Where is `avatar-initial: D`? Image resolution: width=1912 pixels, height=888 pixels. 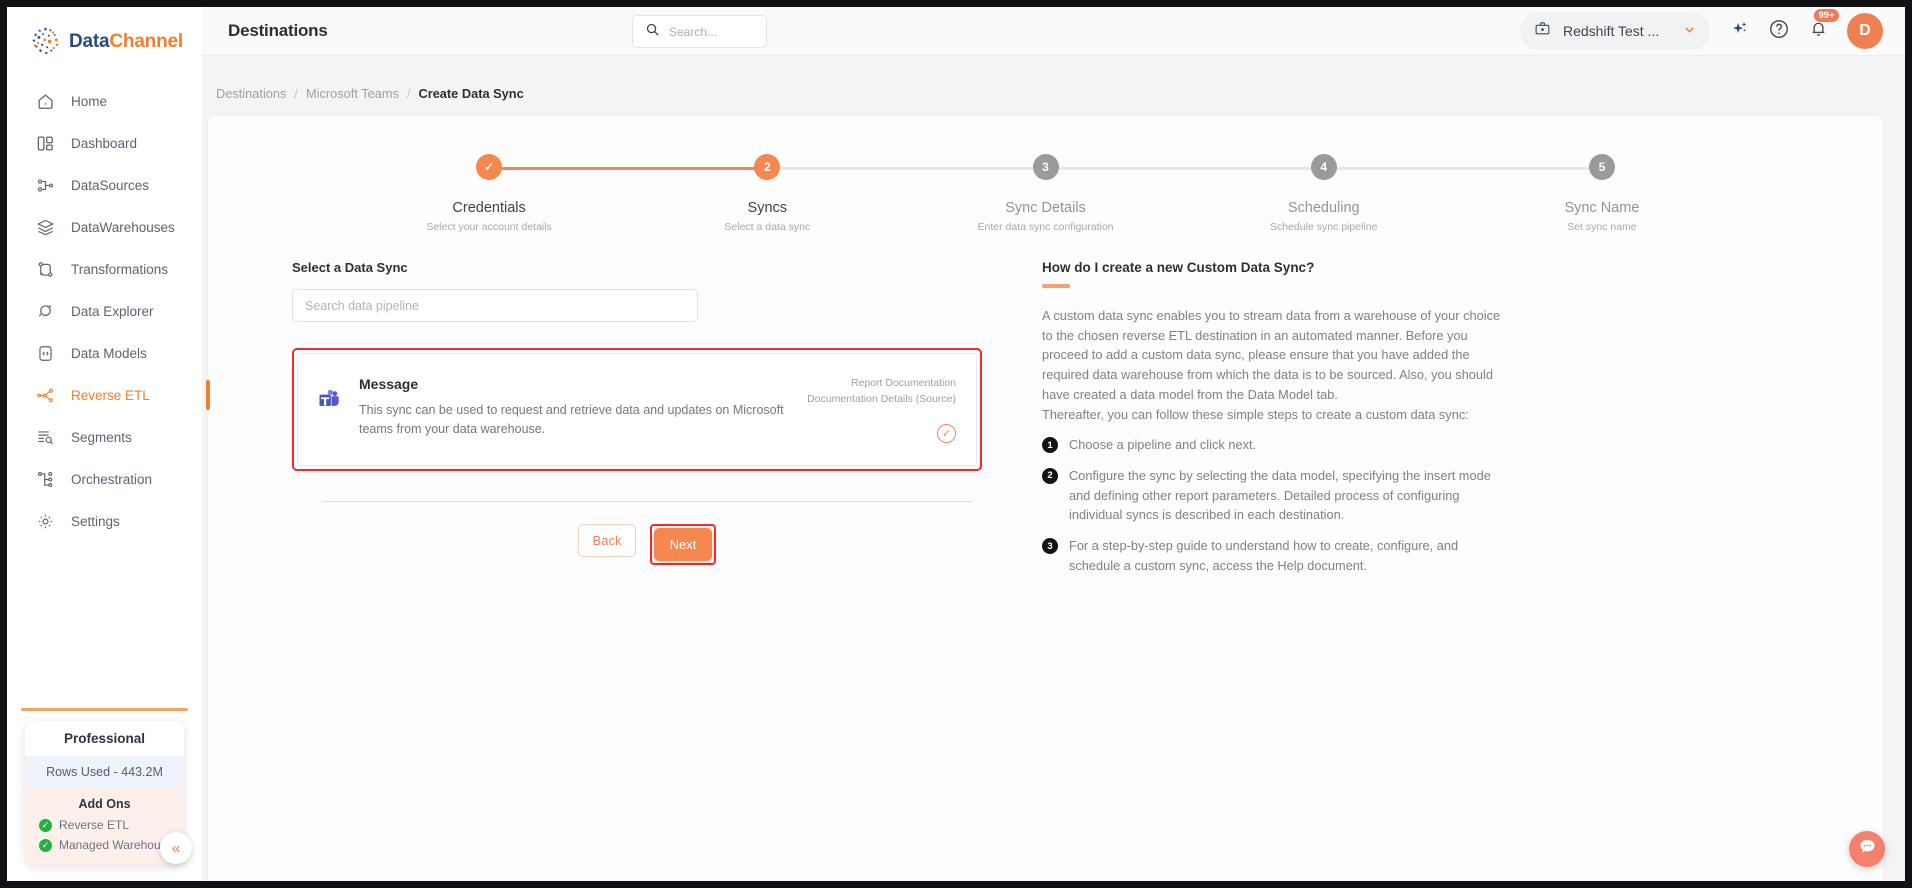 avatar-initial: D is located at coordinates (1865, 30).